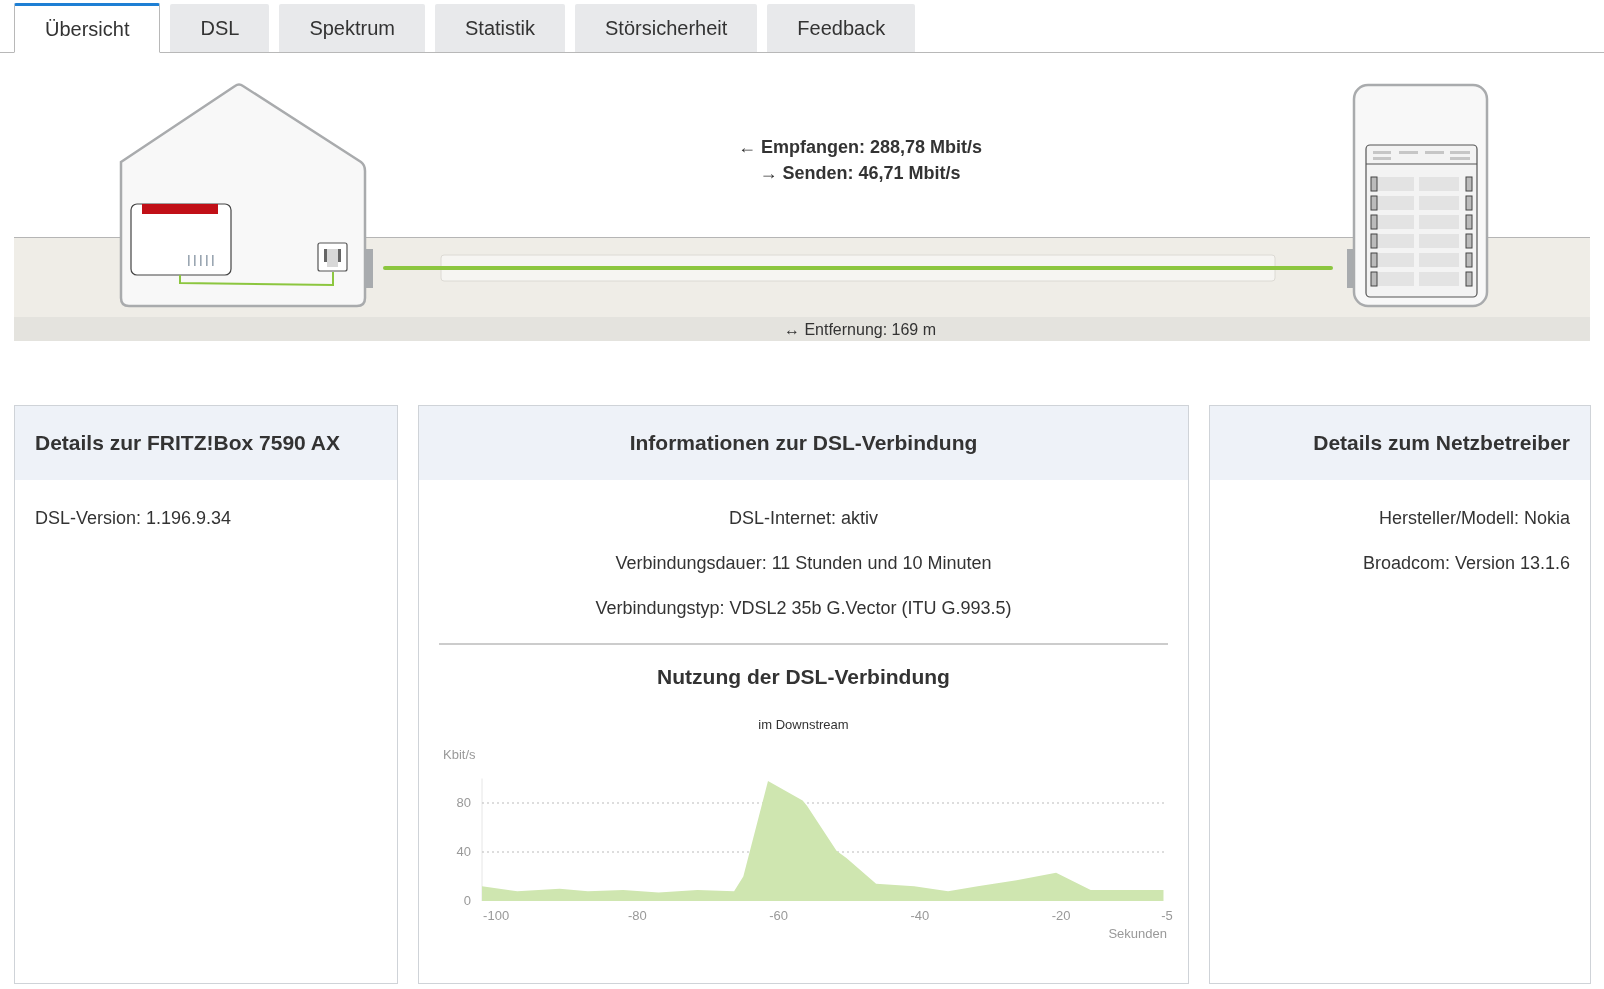  Describe the element at coordinates (1473, 518) in the screenshot. I see `info-text: Hersteller/Modell: Nokia` at that location.